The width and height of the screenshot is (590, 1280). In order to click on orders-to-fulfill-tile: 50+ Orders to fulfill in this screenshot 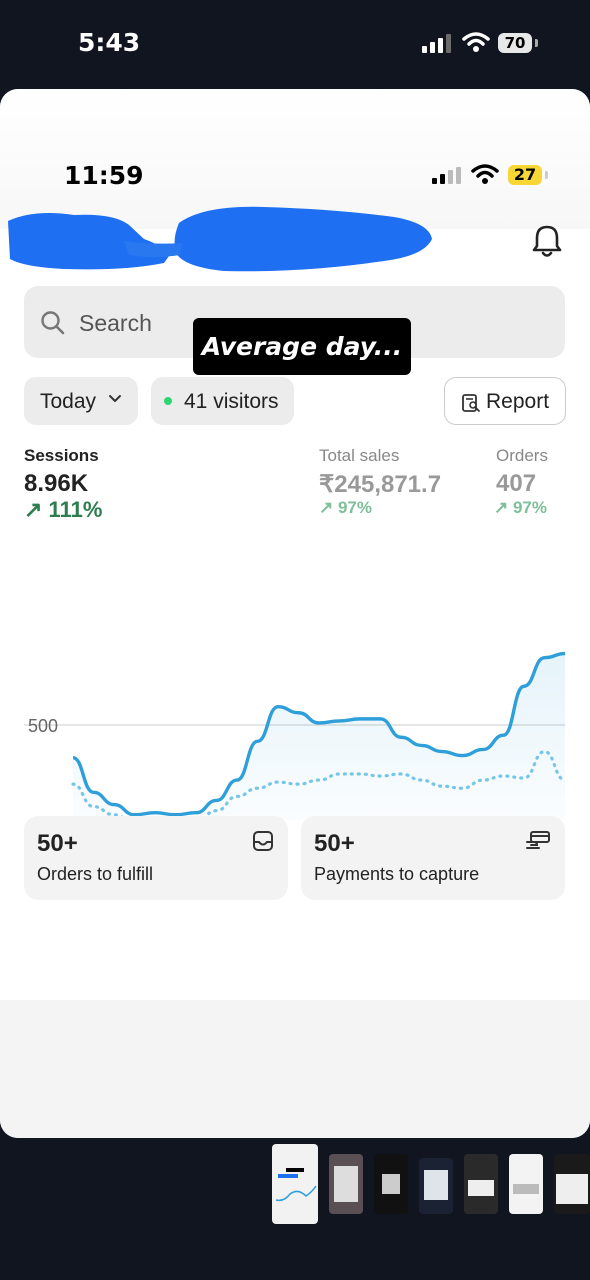, I will do `click(156, 858)`.